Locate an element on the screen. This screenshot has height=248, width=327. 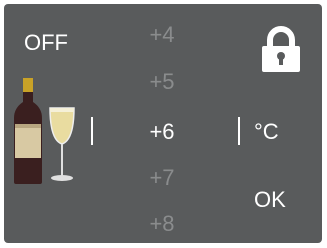
temperature-option: +7 is located at coordinates (162, 178).